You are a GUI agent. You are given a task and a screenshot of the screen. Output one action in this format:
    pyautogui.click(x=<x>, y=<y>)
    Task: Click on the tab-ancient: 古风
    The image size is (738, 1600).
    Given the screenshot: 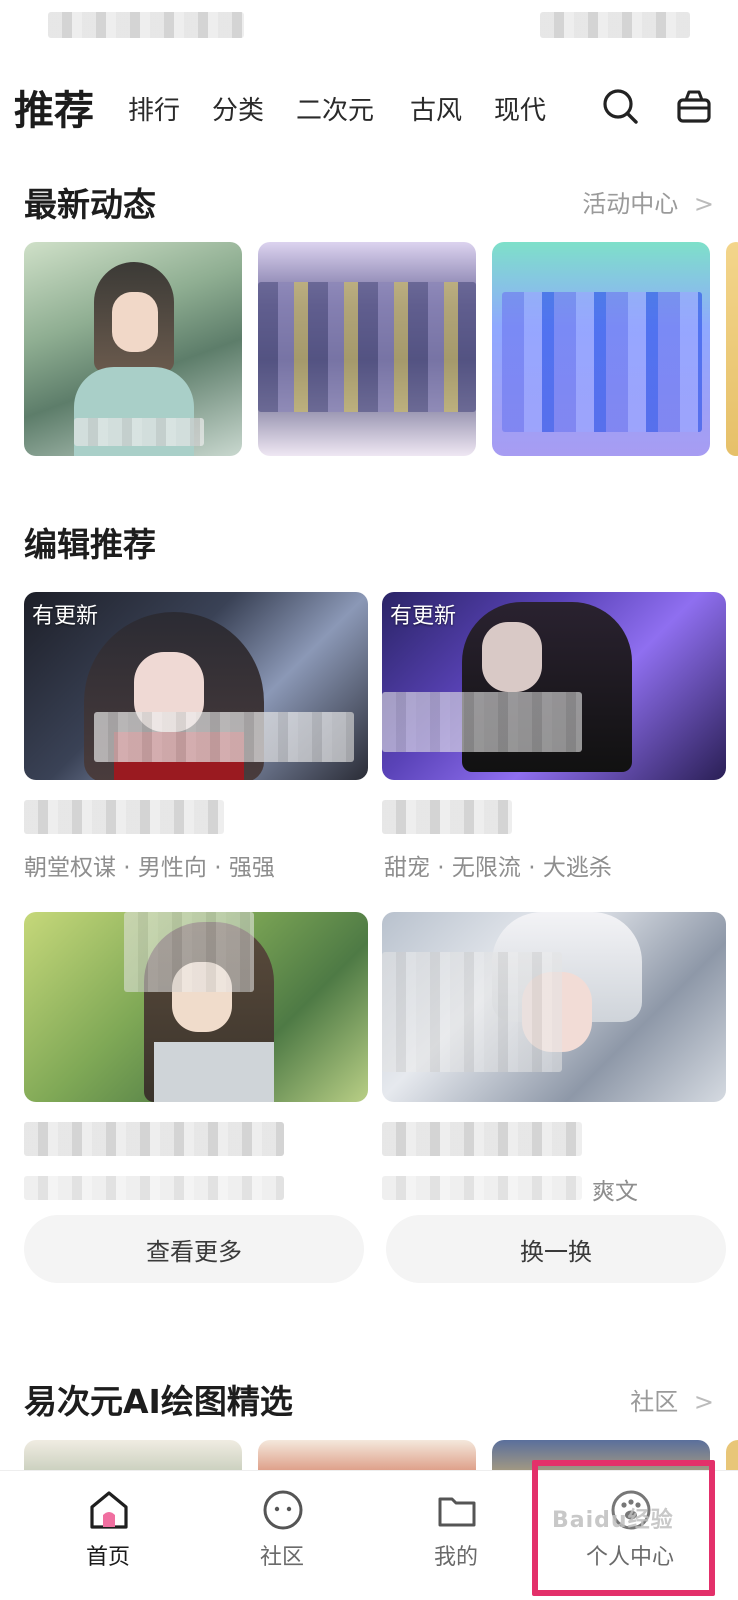 What is the action you would take?
    pyautogui.click(x=436, y=108)
    